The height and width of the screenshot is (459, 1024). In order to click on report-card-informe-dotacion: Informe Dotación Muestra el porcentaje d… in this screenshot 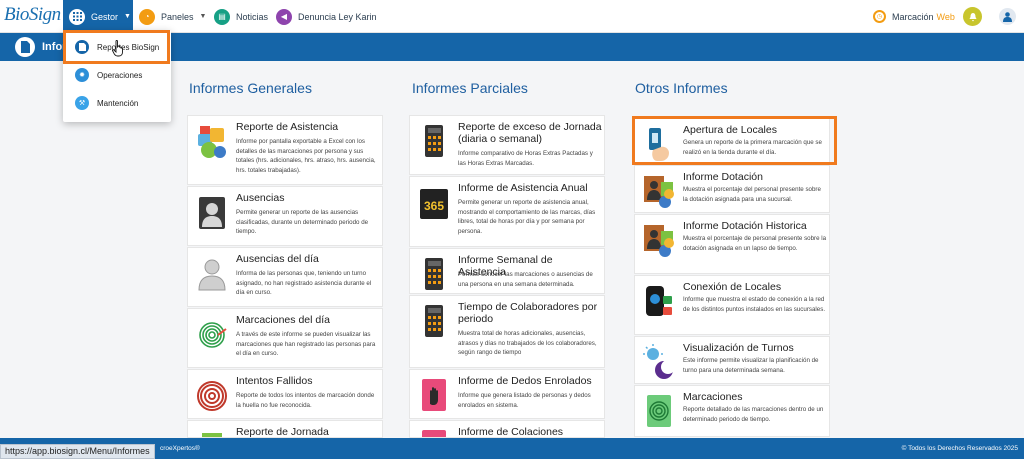, I will do `click(732, 189)`.